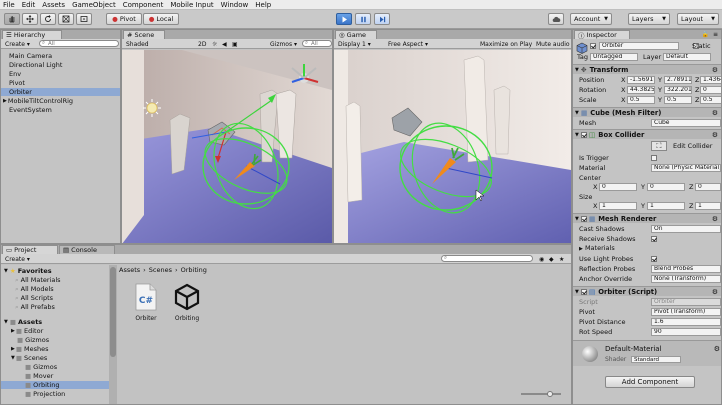  Describe the element at coordinates (506, 44) in the screenshot. I see `maximize-on-play-toggle: Maximize on Play` at that location.